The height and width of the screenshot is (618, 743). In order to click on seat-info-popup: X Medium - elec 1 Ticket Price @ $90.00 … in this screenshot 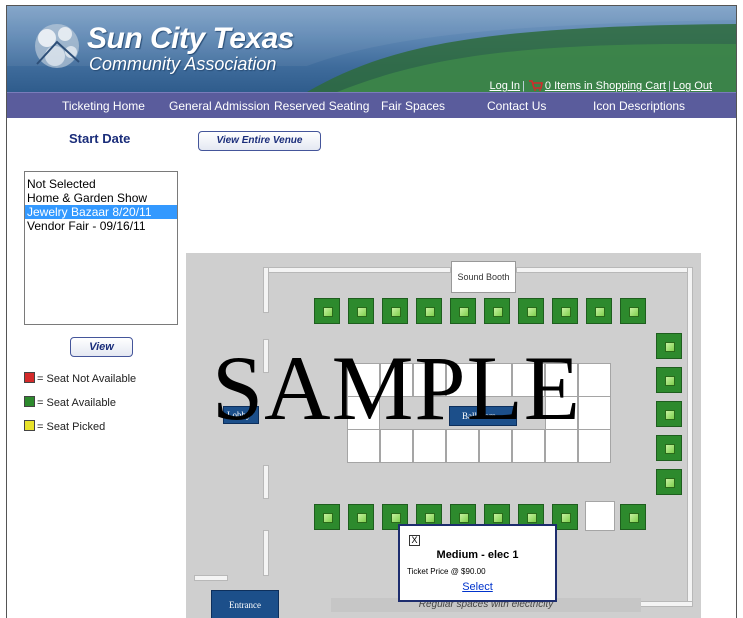, I will do `click(477, 563)`.